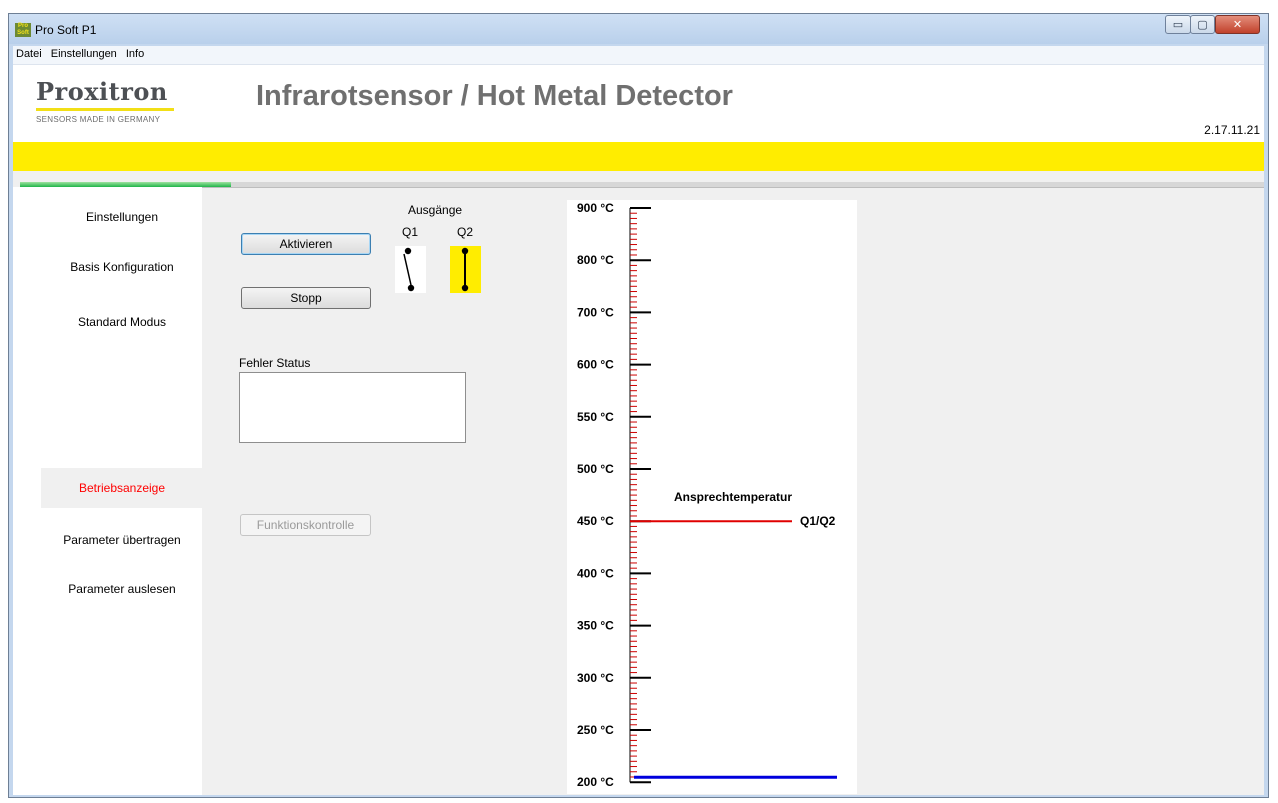 The image size is (1278, 803). Describe the element at coordinates (1237, 24) in the screenshot. I see `close-button: ✕` at that location.